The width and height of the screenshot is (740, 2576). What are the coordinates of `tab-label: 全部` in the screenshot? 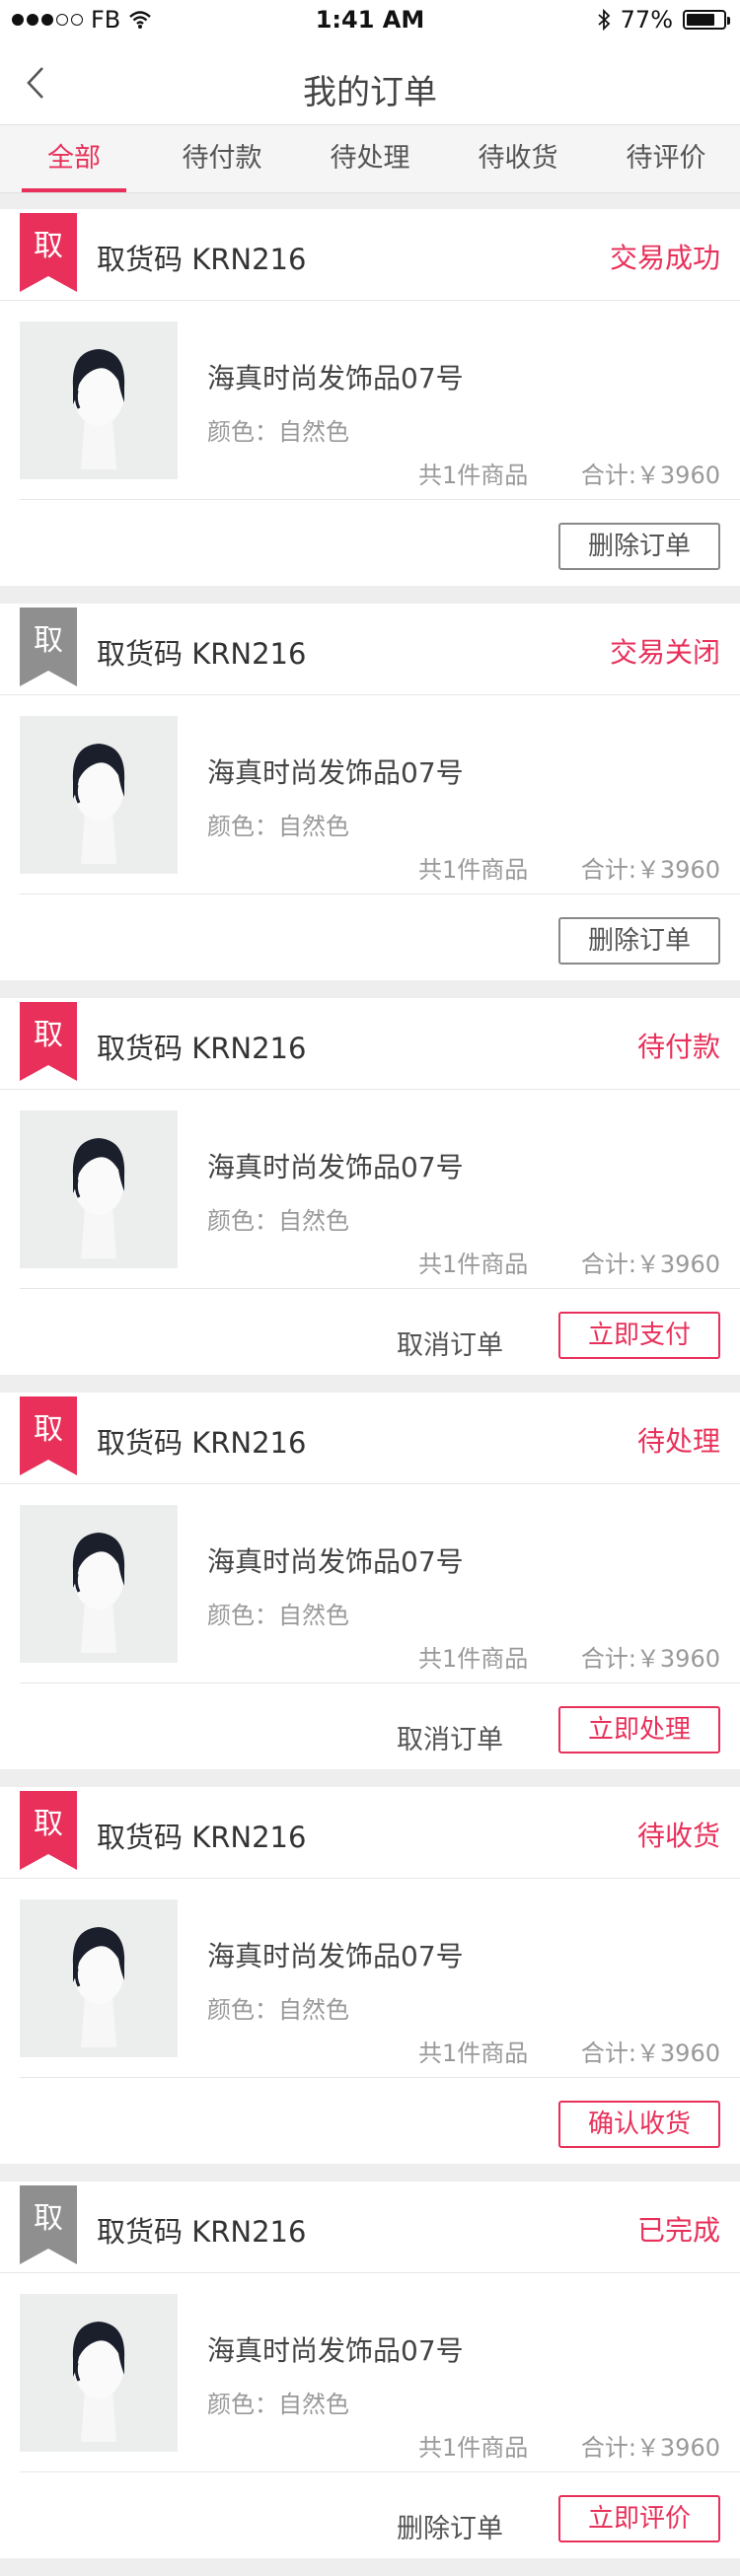 It's located at (74, 158).